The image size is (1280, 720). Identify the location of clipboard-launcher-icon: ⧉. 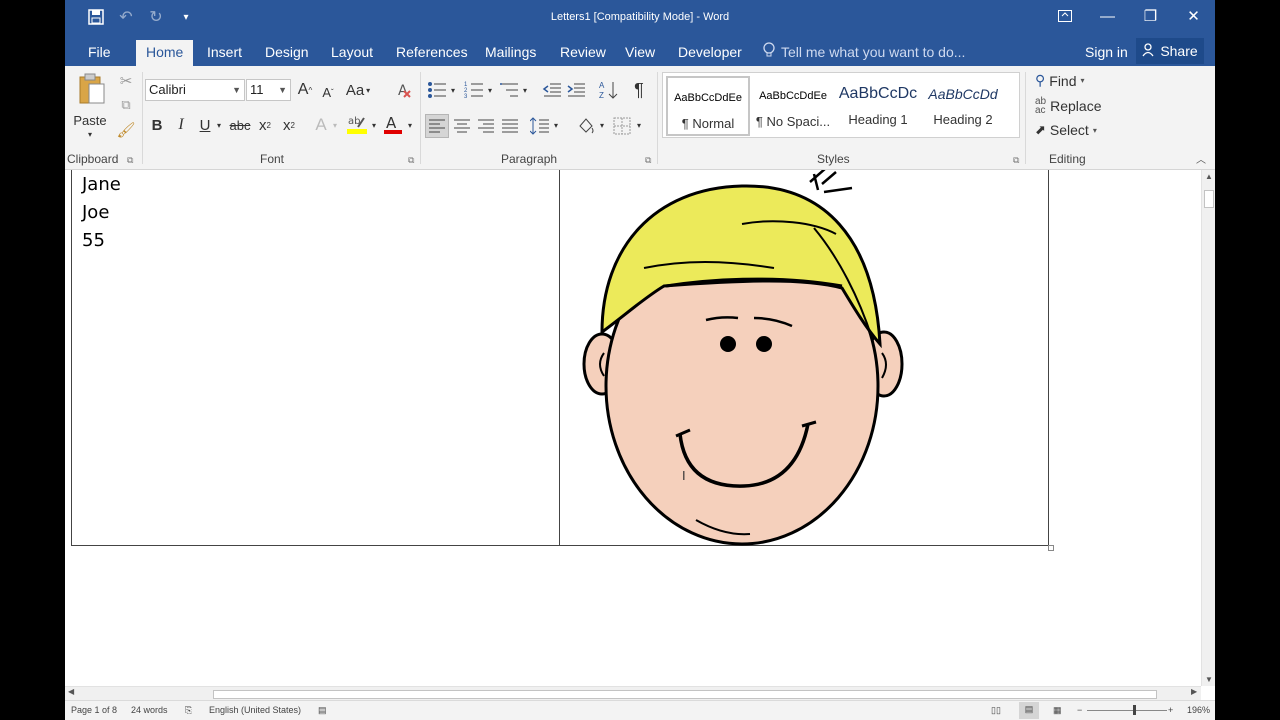
(130, 160).